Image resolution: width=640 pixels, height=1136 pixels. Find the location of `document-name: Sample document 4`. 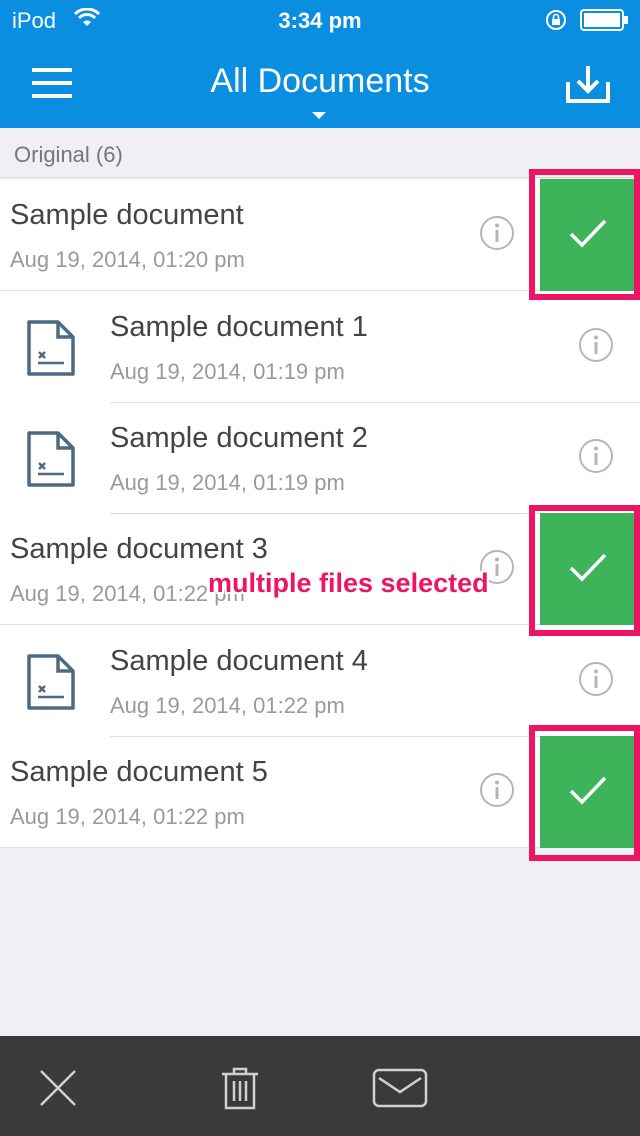

document-name: Sample document 4 is located at coordinates (239, 661).